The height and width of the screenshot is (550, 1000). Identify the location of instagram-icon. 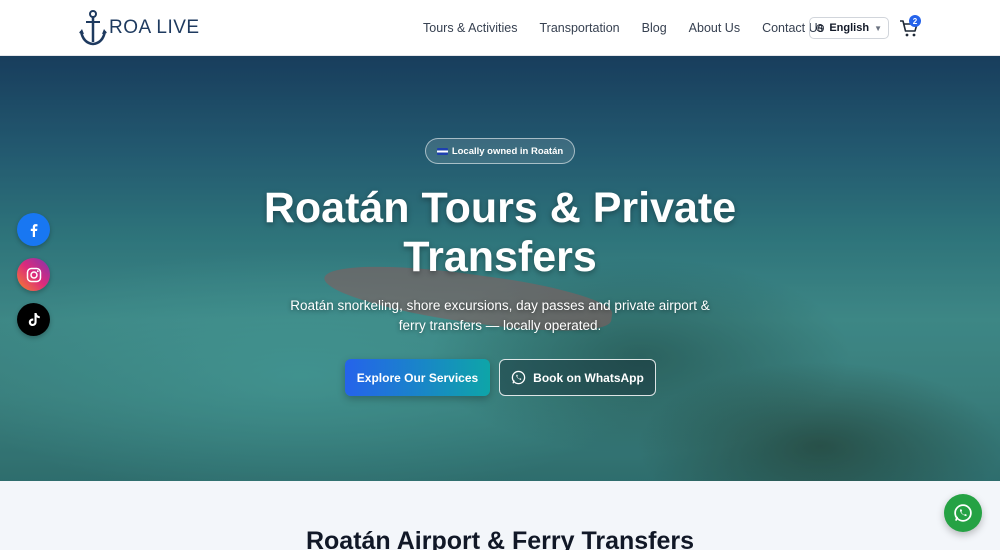
(33, 274).